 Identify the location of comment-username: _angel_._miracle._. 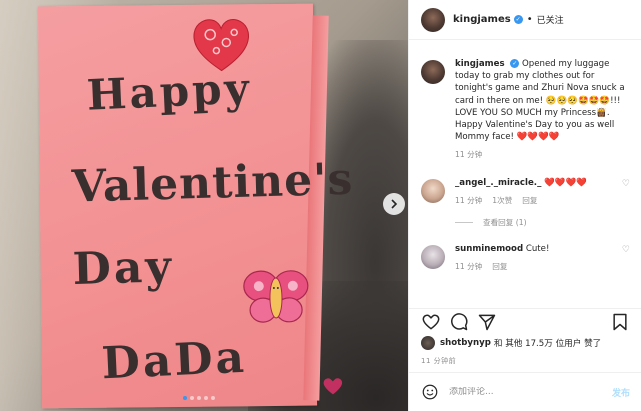
(498, 183).